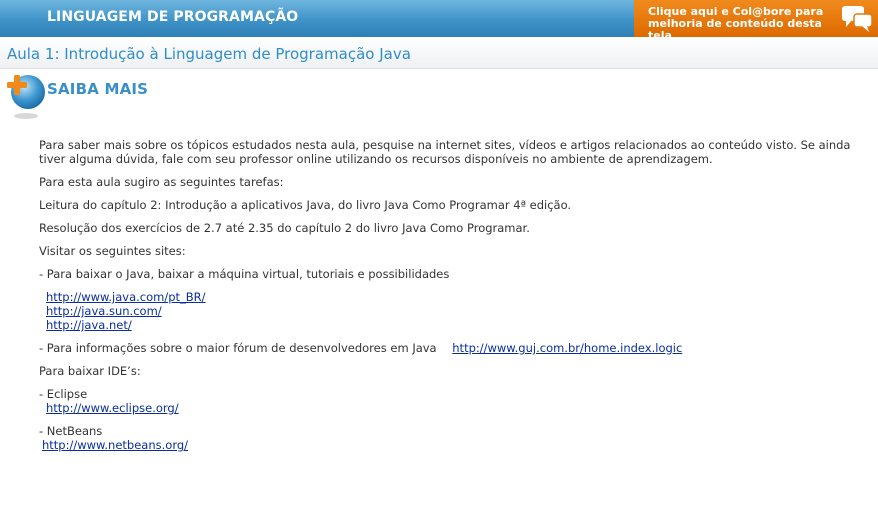 This screenshot has width=878, height=522. Describe the element at coordinates (857, 19) in the screenshot. I see `speech-bubbles-icon` at that location.